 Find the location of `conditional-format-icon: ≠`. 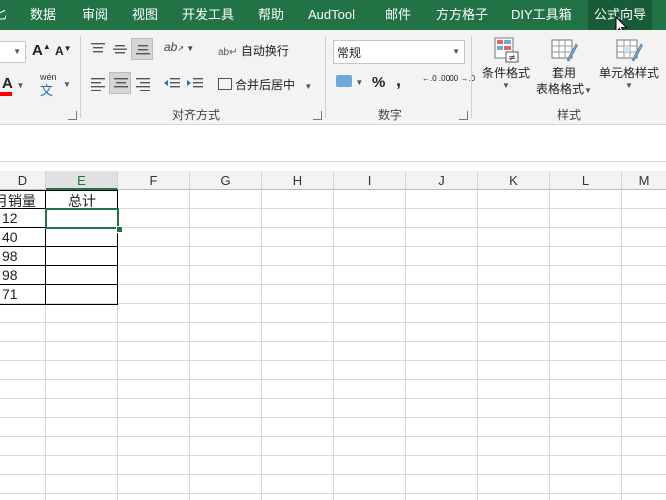

conditional-format-icon: ≠ is located at coordinates (506, 50).